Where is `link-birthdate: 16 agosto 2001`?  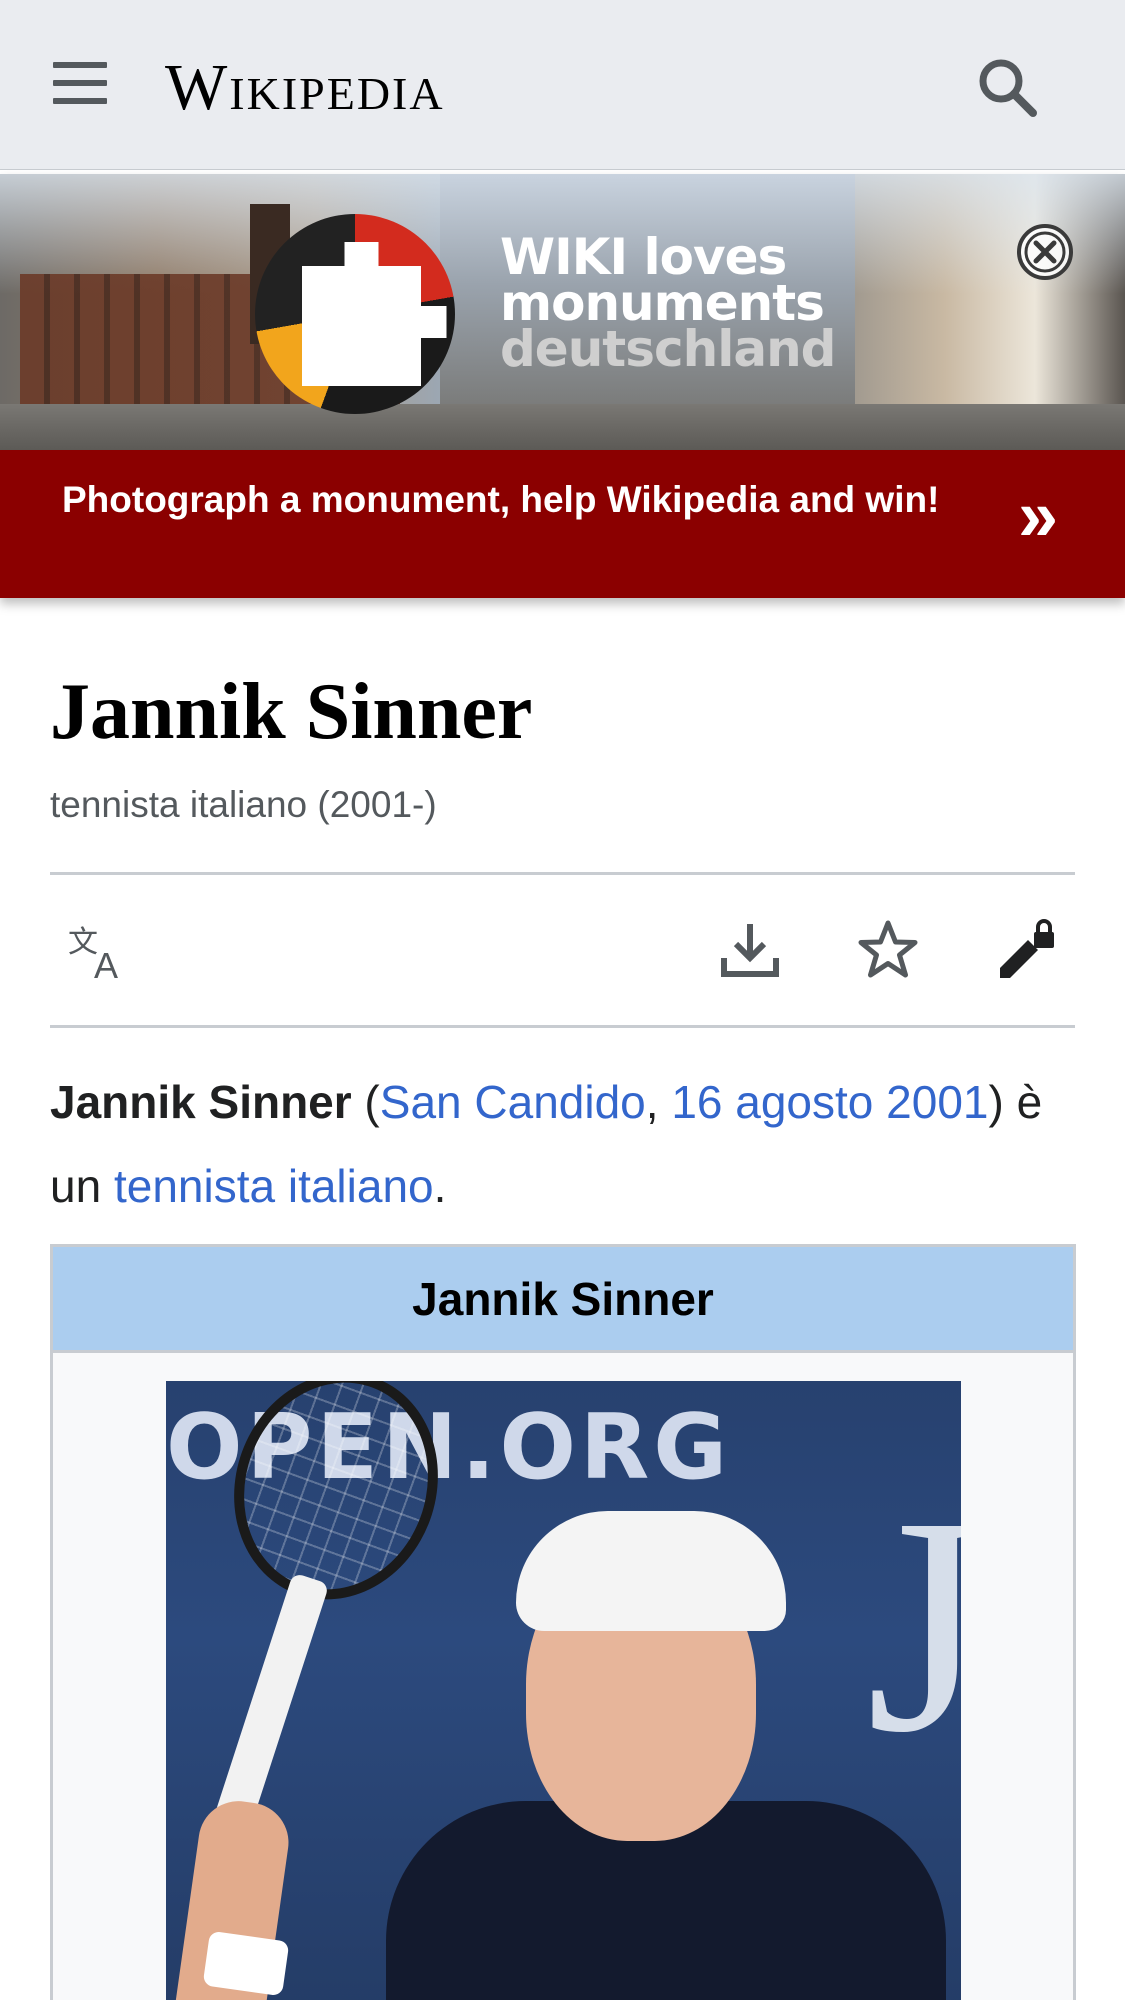 link-birthdate: 16 agosto 2001 is located at coordinates (829, 1102).